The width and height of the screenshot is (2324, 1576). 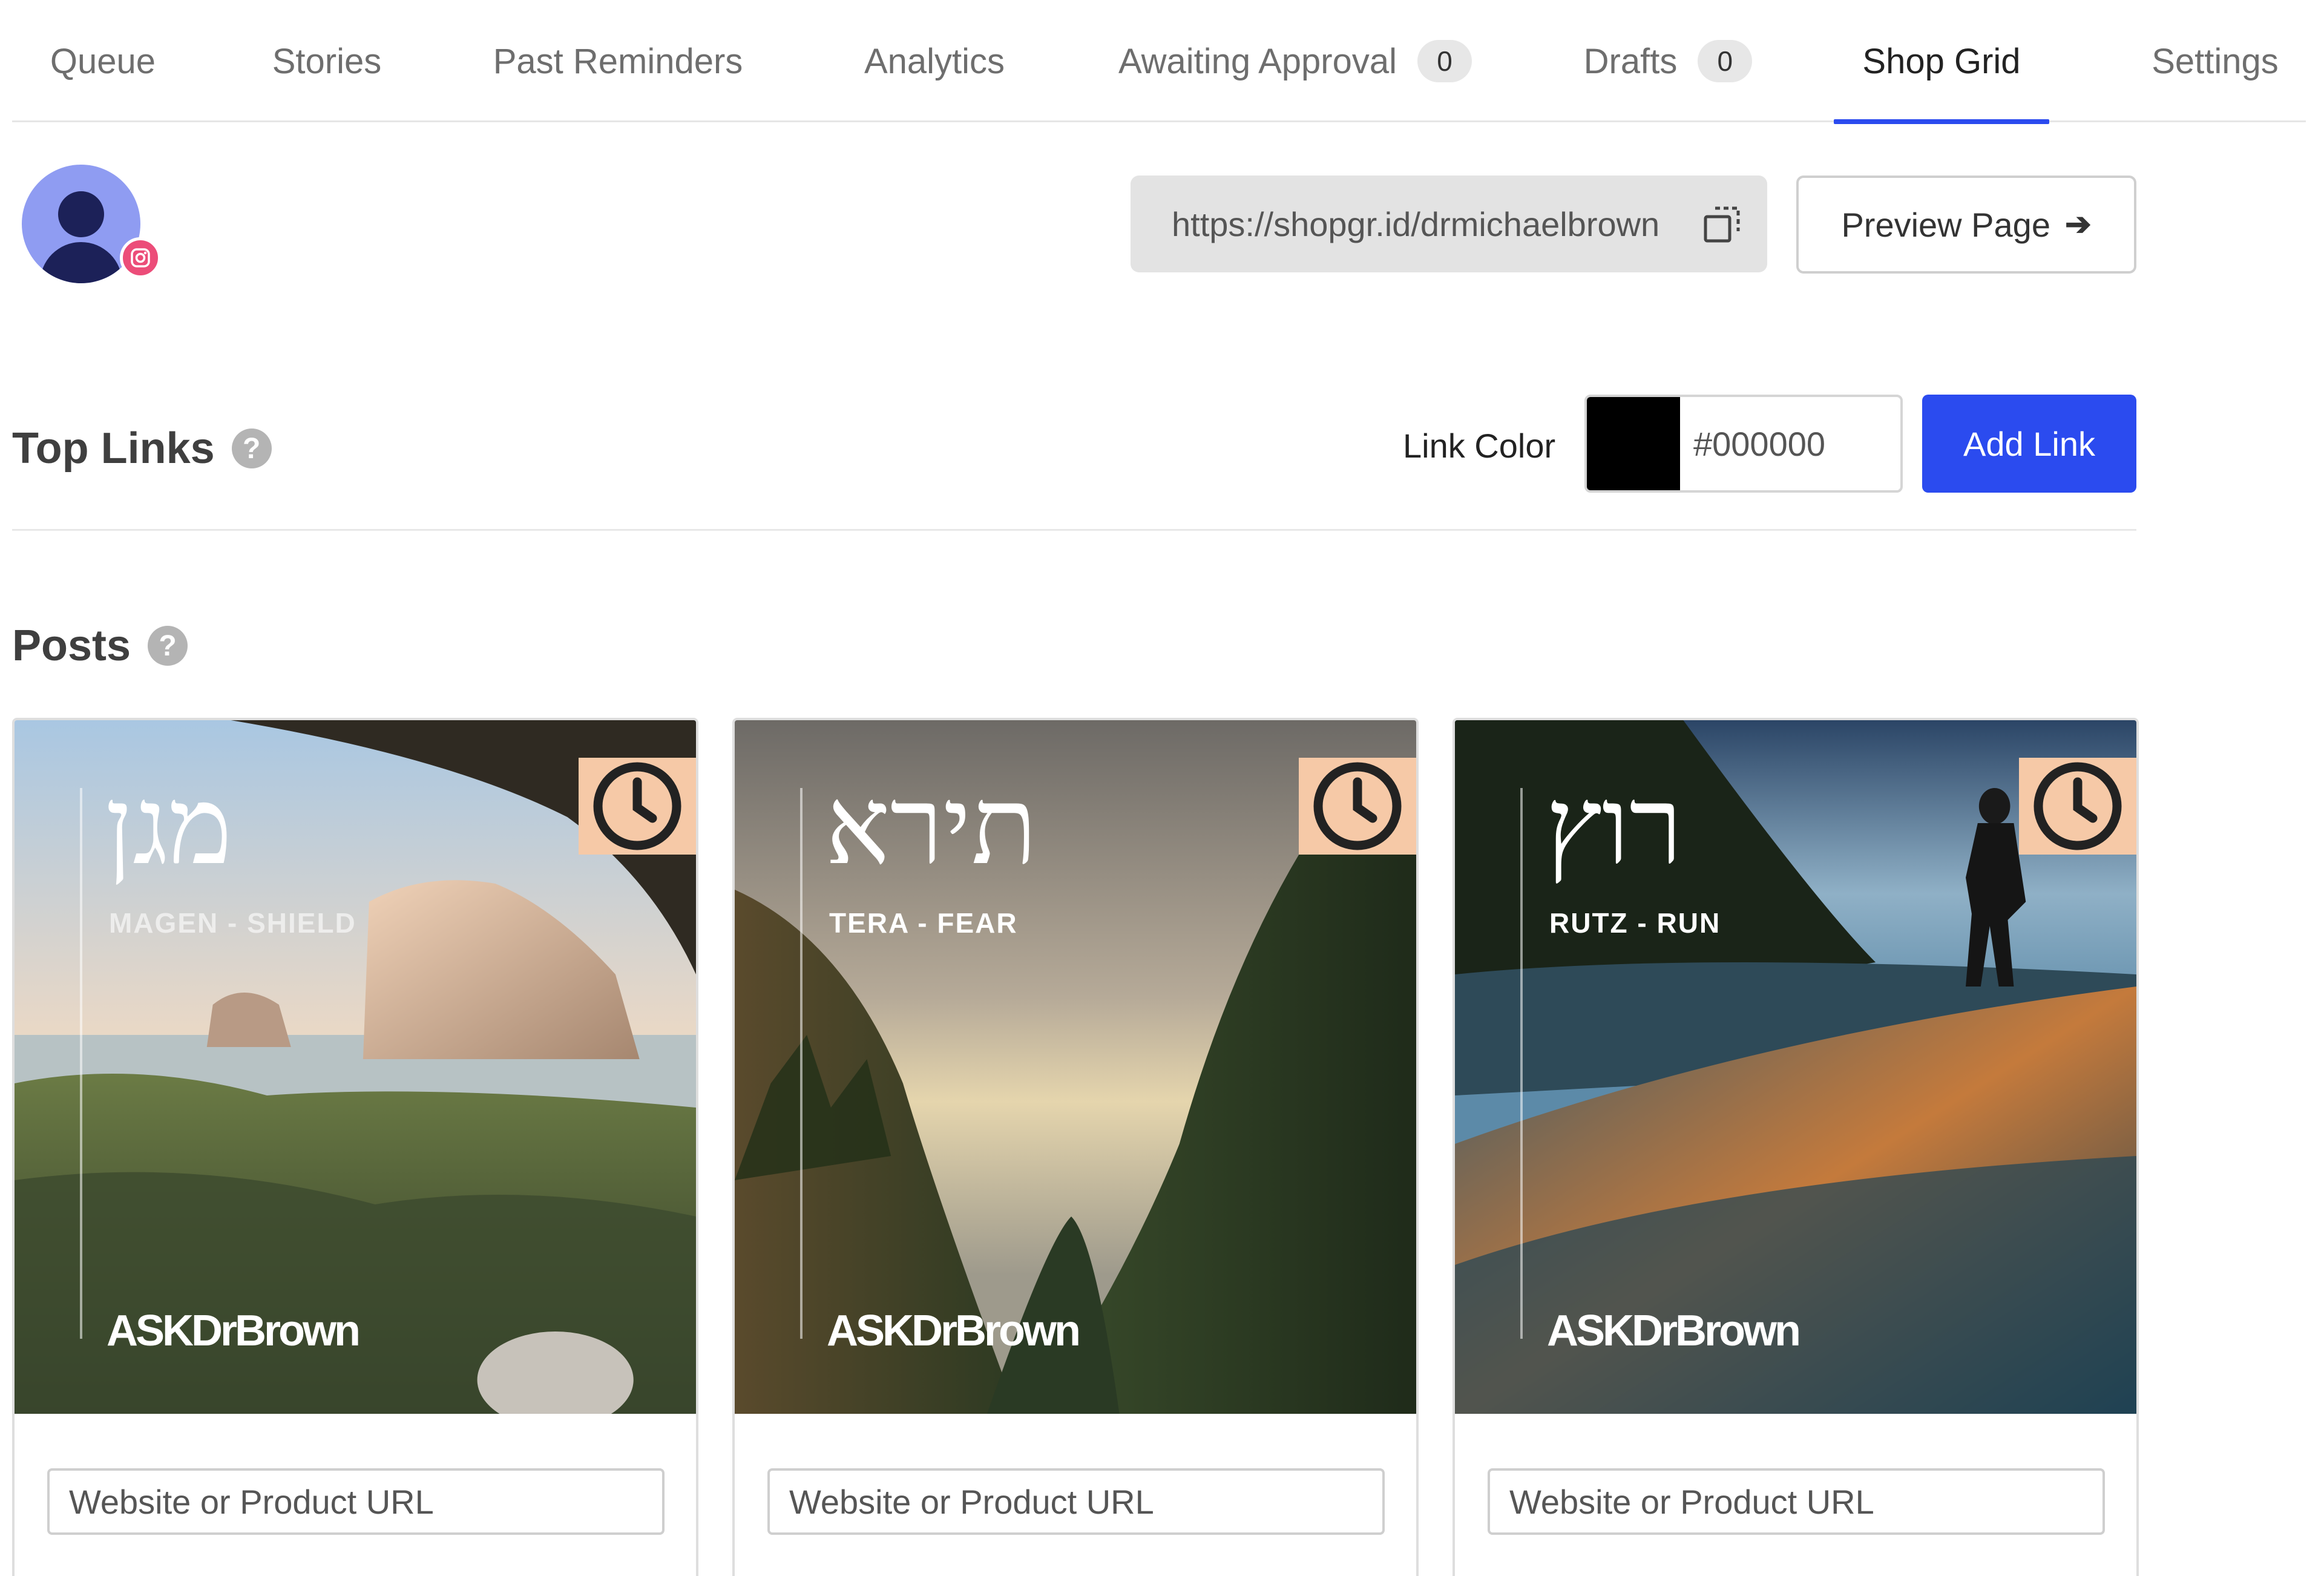 What do you see at coordinates (1074, 530) in the screenshot?
I see `divider` at bounding box center [1074, 530].